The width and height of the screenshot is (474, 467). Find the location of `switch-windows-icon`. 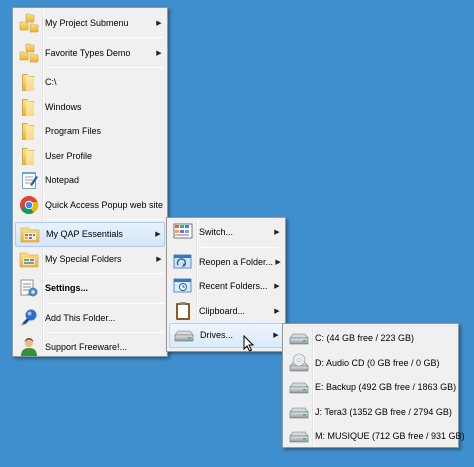

switch-windows-icon is located at coordinates (183, 232).